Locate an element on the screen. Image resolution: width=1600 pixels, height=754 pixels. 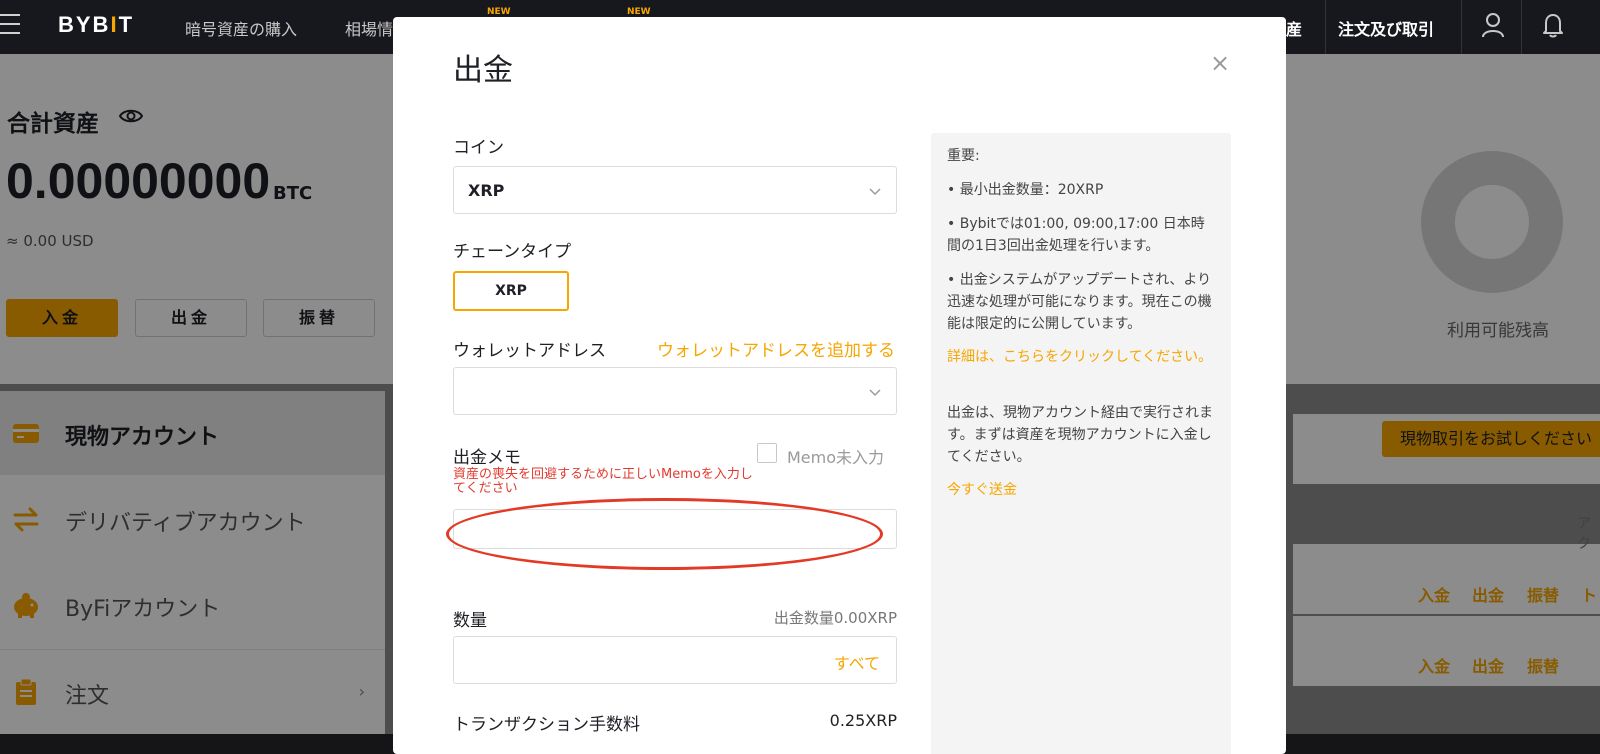
all-amount-button: すべて is located at coordinates (857, 662).